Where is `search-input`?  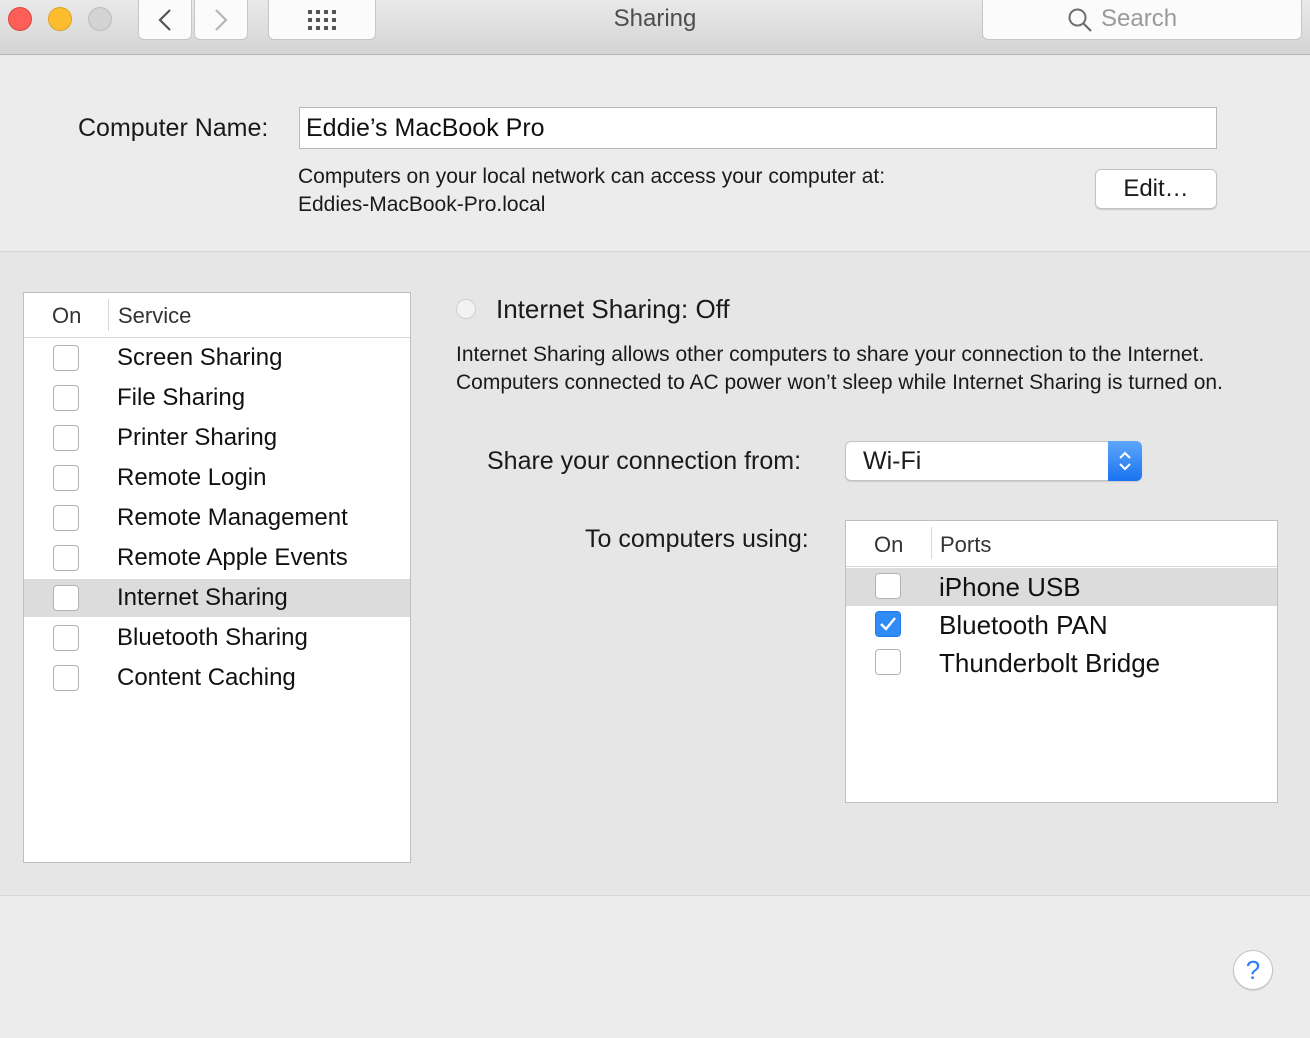
search-input is located at coordinates (1191, 19).